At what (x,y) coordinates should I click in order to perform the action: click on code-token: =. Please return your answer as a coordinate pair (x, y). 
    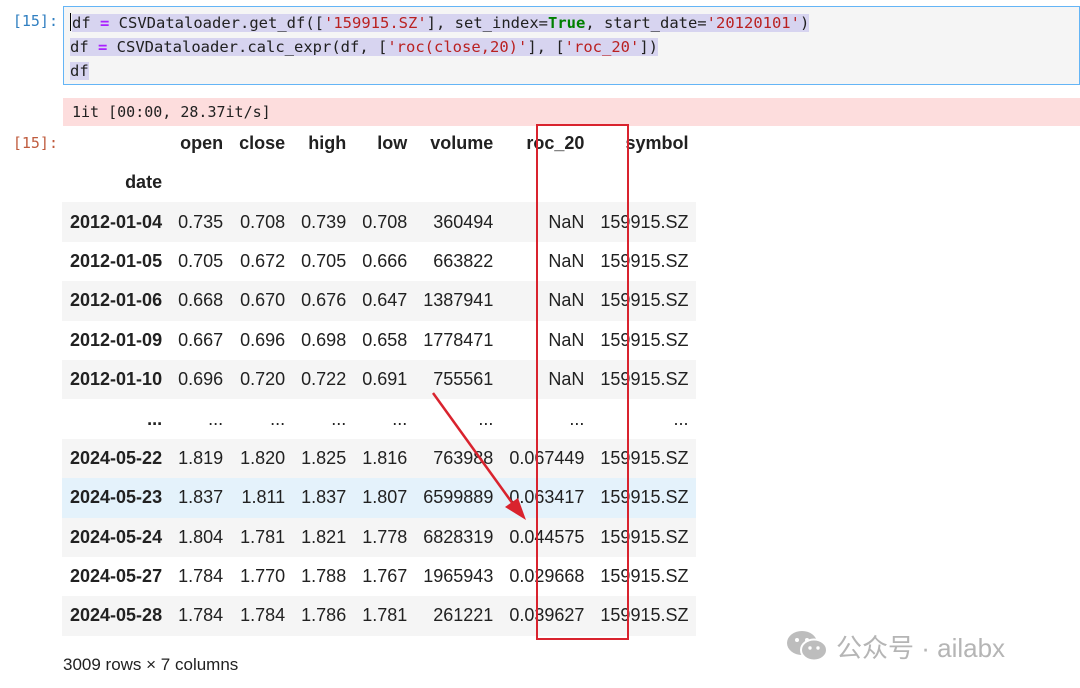
    Looking at the image, I should click on (102, 47).